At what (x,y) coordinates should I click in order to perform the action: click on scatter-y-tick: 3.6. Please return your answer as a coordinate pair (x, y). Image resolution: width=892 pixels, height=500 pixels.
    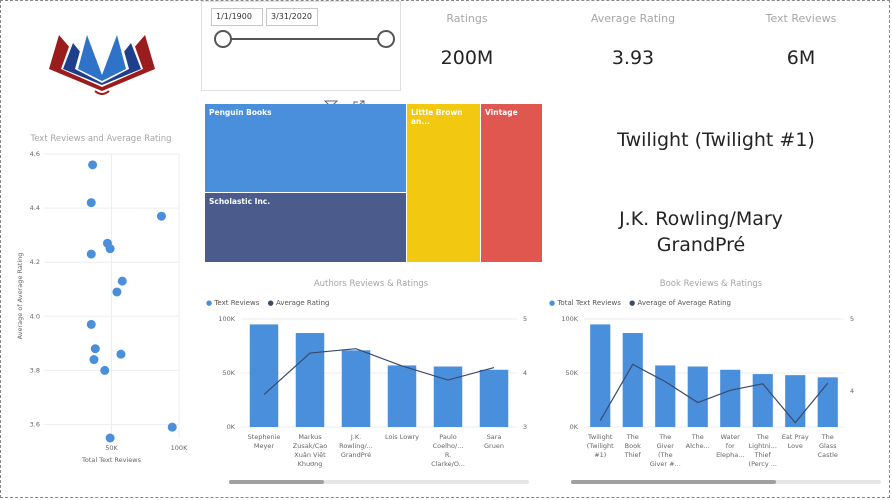
    Looking at the image, I should click on (35, 424).